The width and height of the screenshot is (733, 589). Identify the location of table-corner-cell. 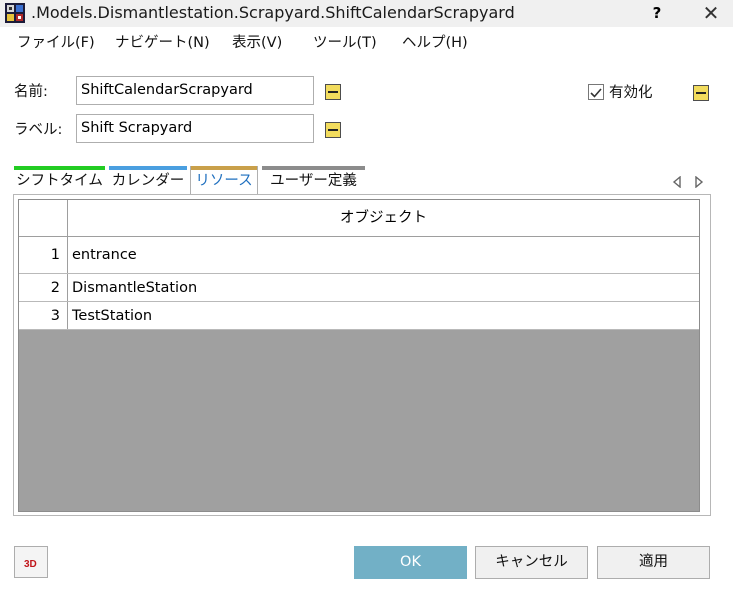
(43, 218).